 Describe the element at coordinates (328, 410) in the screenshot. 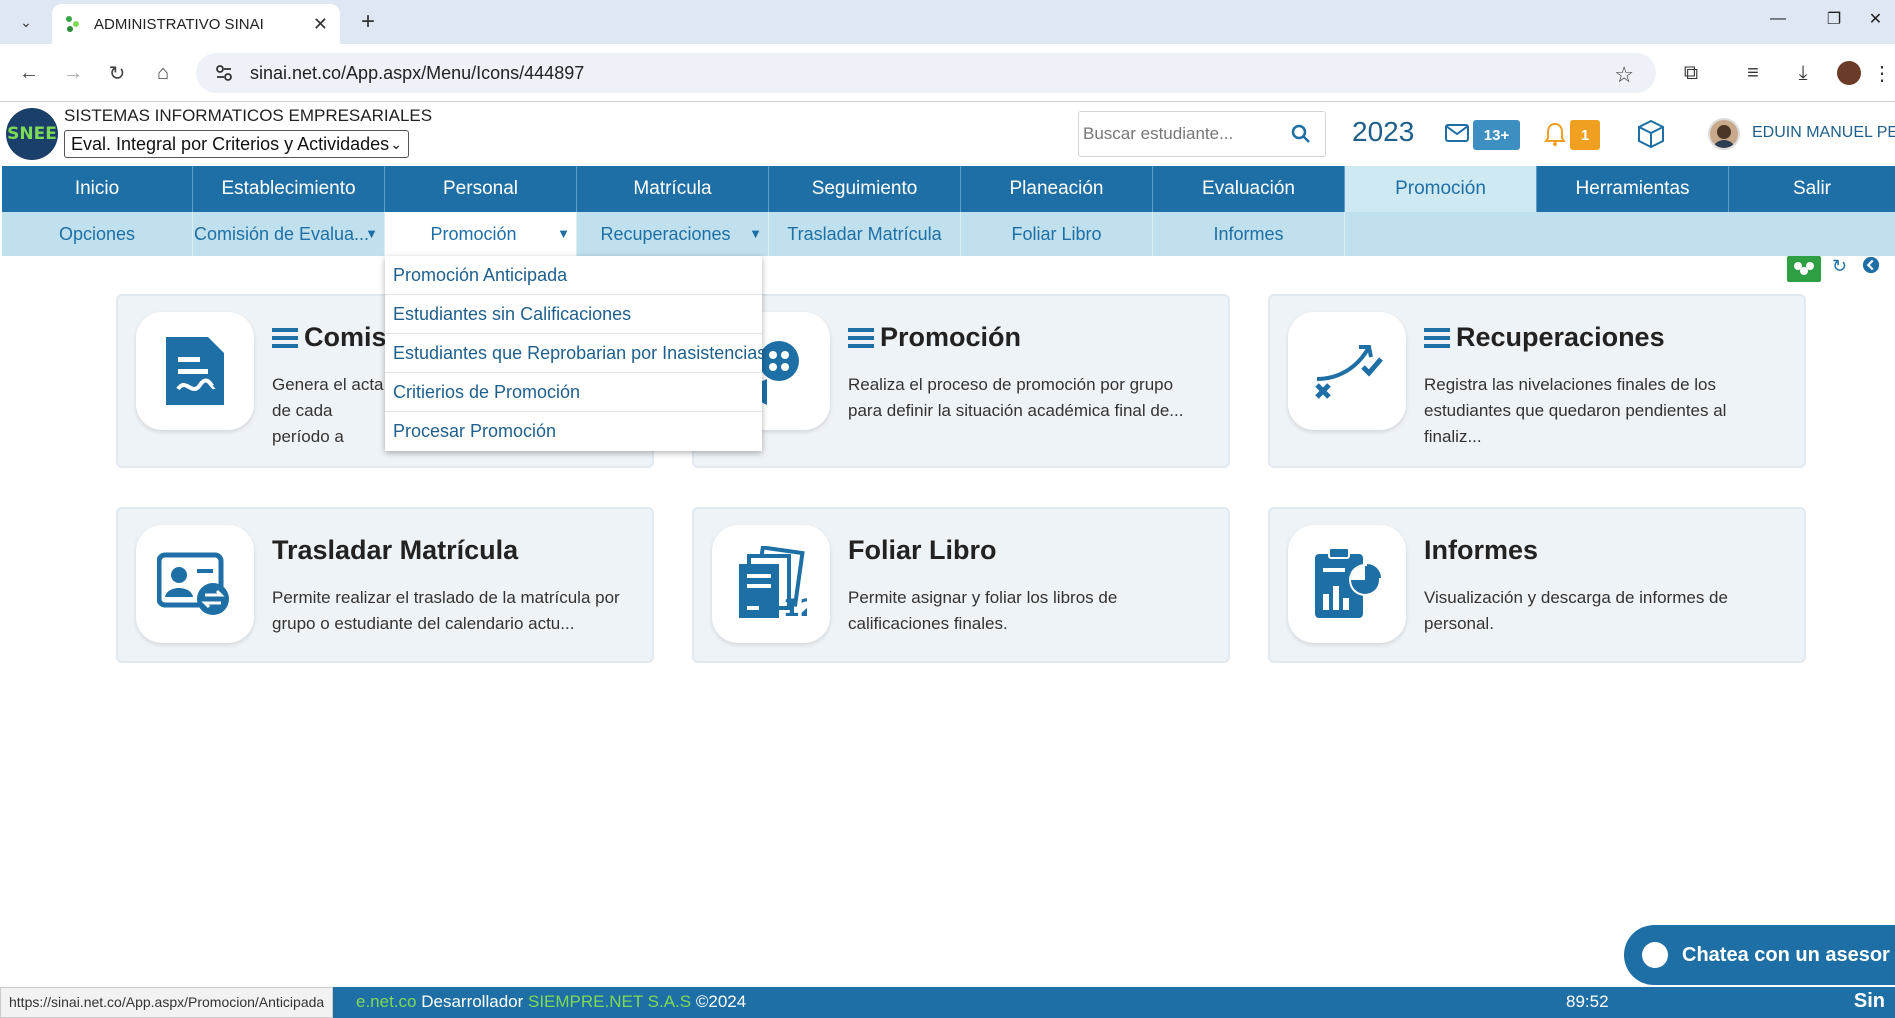

I see `card-description: Genera el acta de cada período a` at that location.